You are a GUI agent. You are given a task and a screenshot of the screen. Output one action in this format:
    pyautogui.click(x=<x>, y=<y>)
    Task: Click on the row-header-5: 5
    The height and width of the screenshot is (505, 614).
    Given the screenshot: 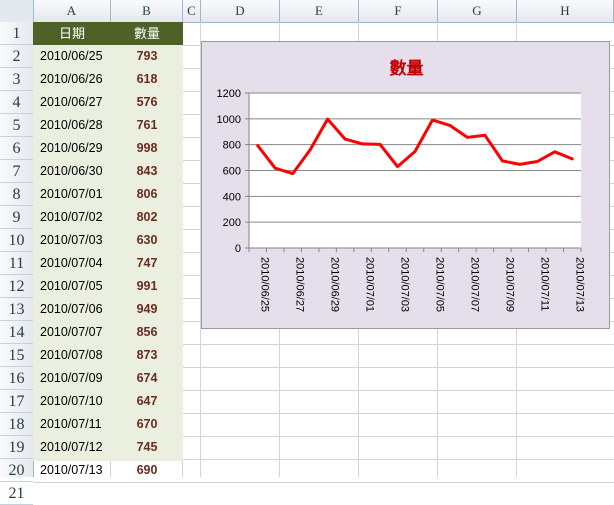 What is the action you would take?
    pyautogui.click(x=16, y=125)
    